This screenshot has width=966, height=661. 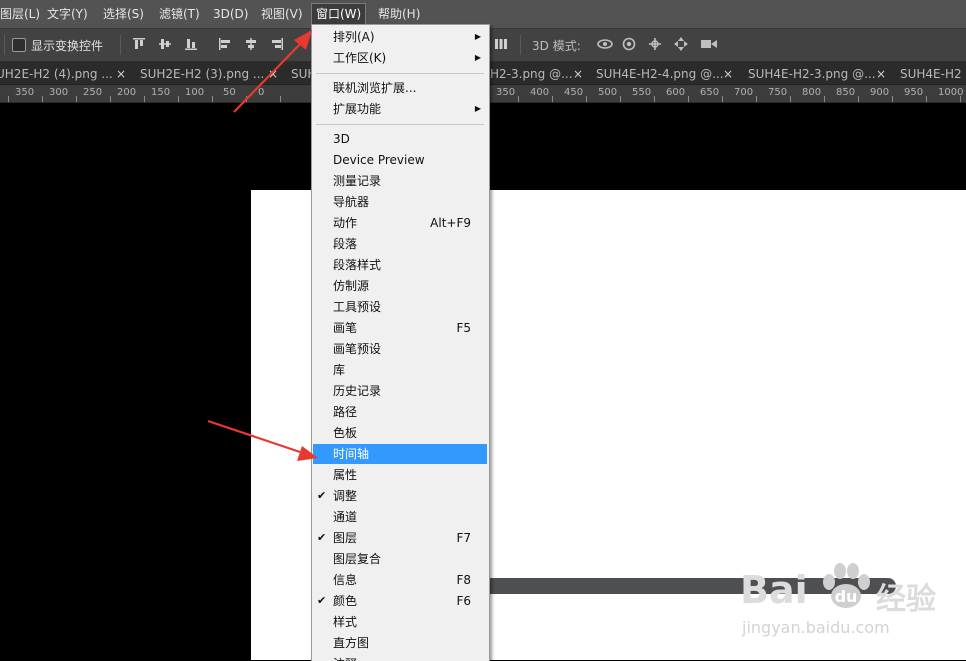 What do you see at coordinates (914, 92) in the screenshot?
I see `ruler-number: 950` at bounding box center [914, 92].